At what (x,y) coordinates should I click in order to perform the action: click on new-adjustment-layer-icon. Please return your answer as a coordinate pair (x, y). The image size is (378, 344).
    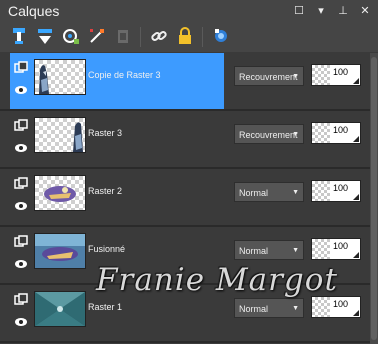
    Looking at the image, I should click on (97, 36).